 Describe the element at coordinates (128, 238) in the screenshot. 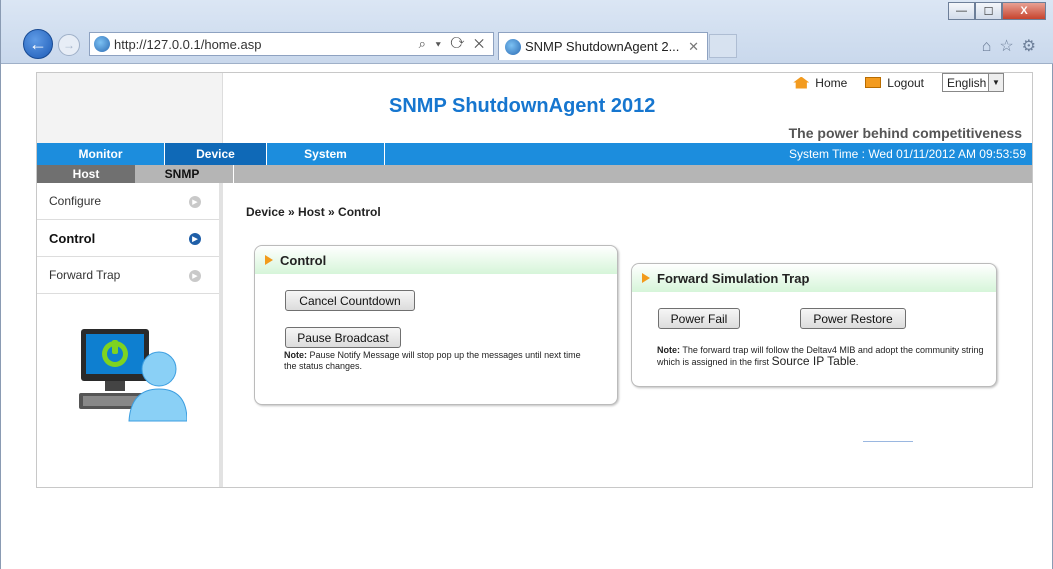

I see `sidebar-item-control: Control ▶` at that location.